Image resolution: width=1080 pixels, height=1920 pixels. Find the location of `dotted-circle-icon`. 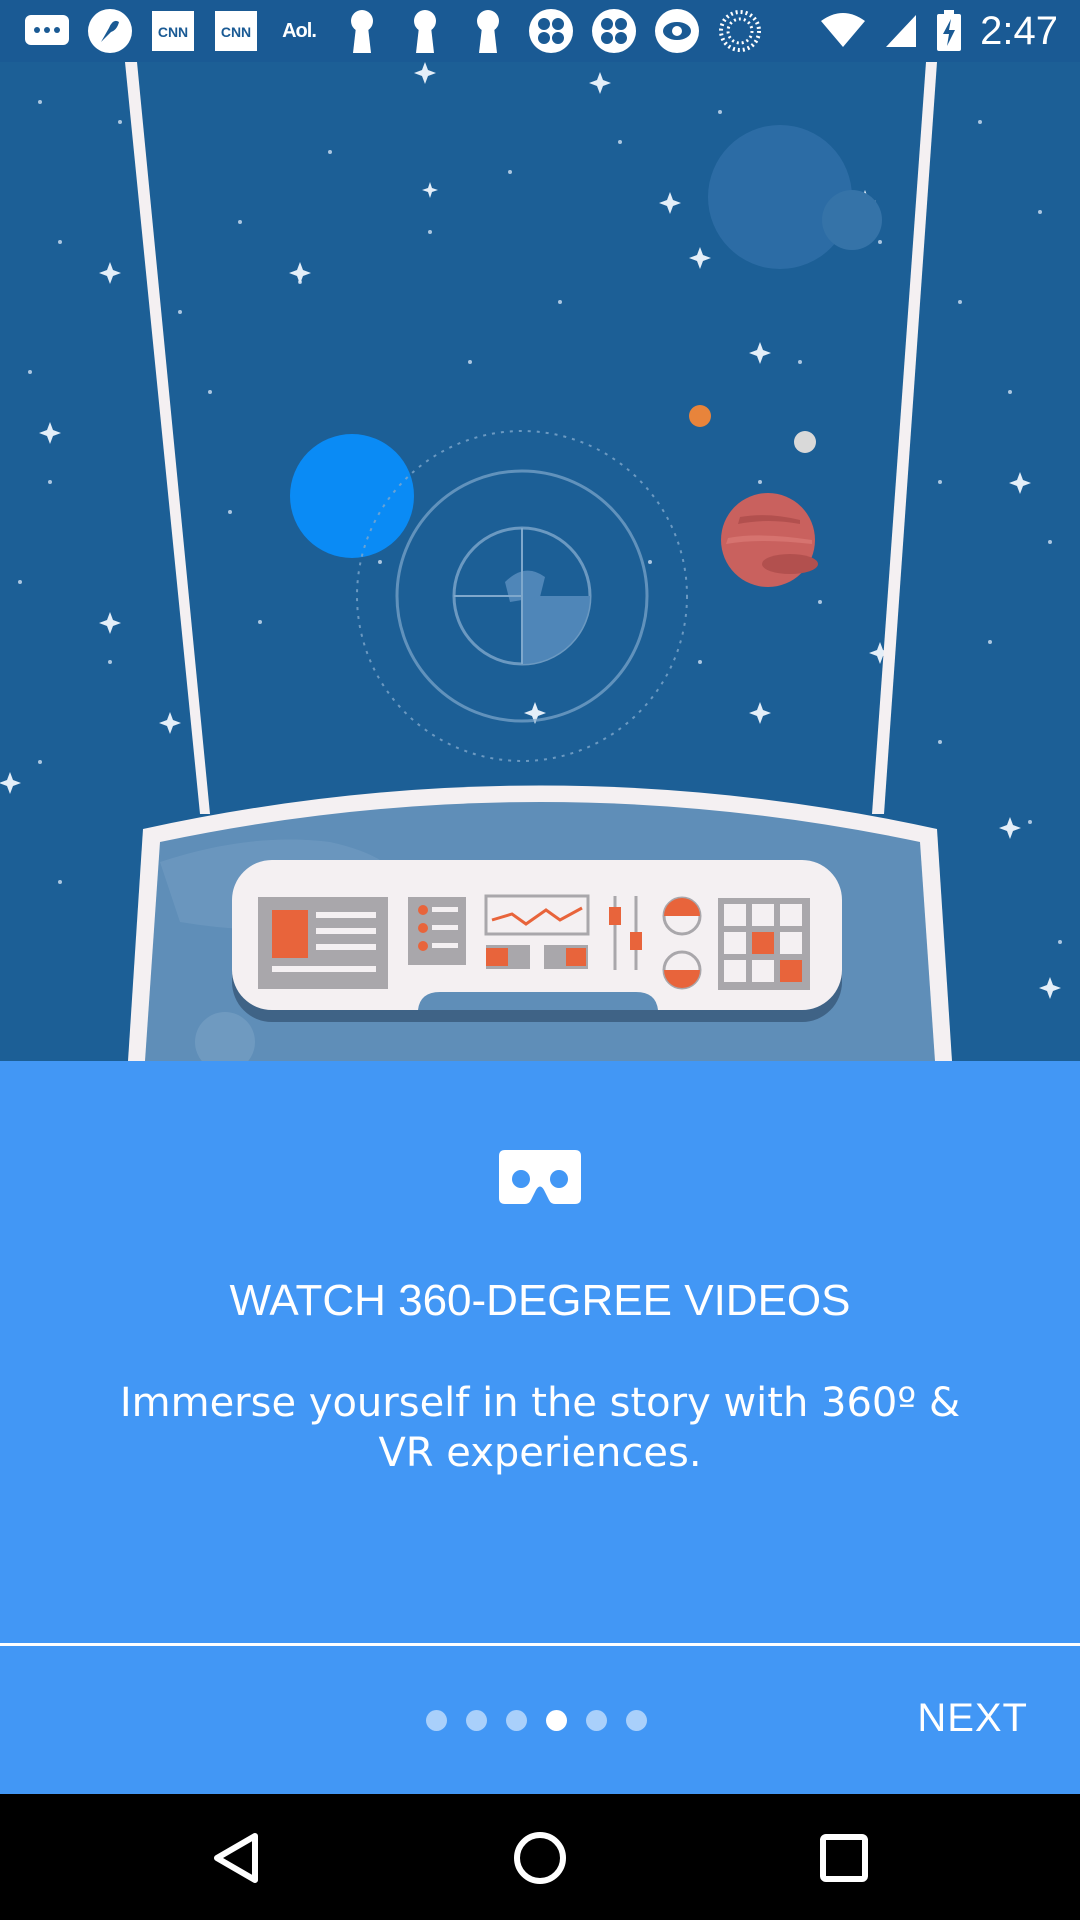

dotted-circle-icon is located at coordinates (740, 31).